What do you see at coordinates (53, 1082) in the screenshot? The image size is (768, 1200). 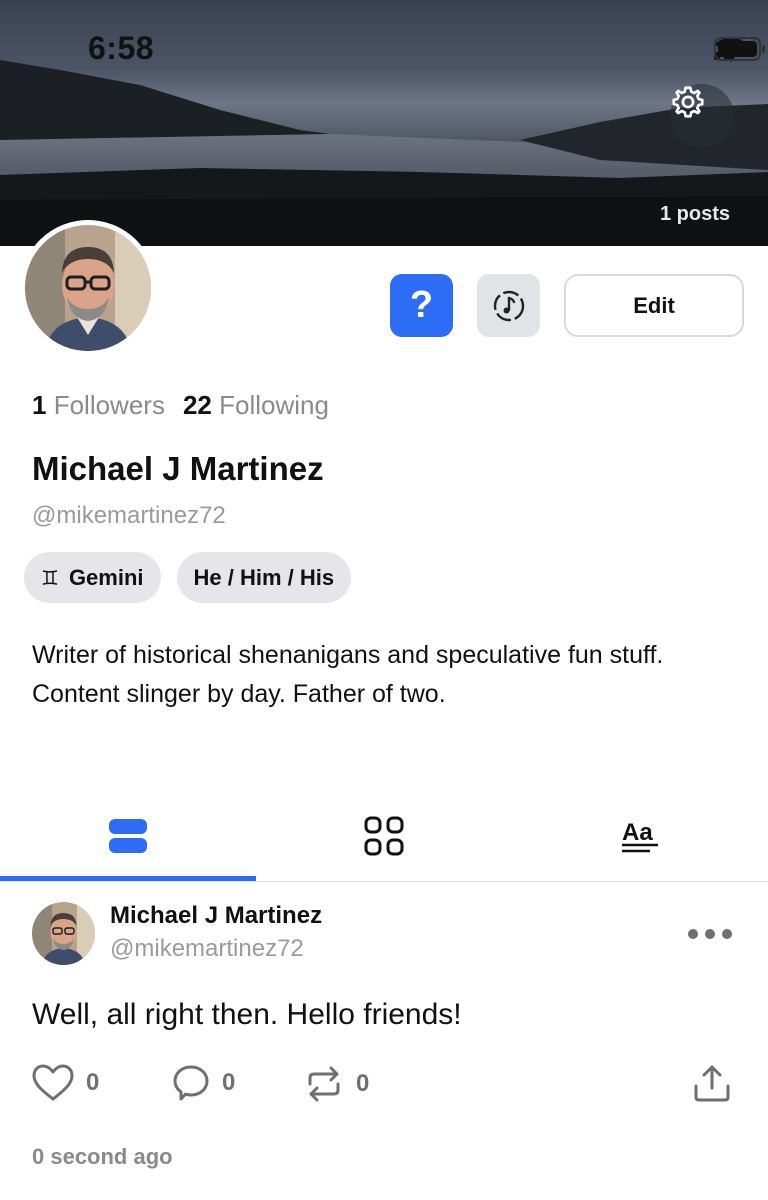 I see `heart-icon` at bounding box center [53, 1082].